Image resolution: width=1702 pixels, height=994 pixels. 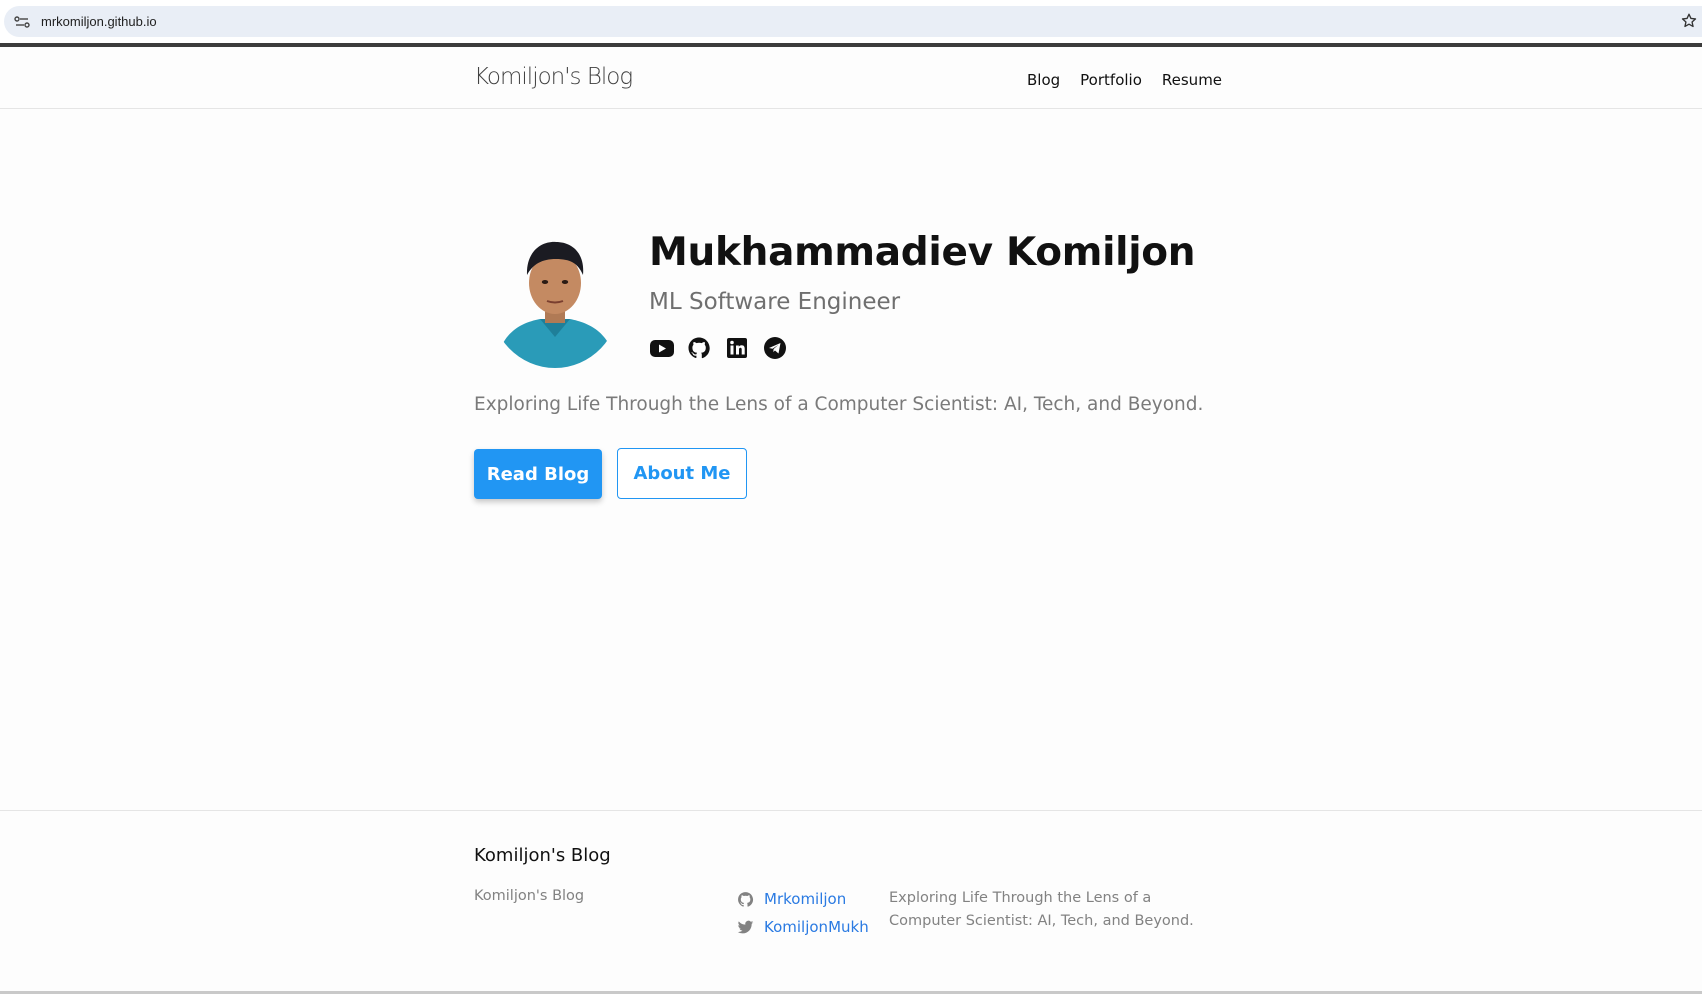 What do you see at coordinates (682, 473) in the screenshot?
I see `about-me-button: About Me` at bounding box center [682, 473].